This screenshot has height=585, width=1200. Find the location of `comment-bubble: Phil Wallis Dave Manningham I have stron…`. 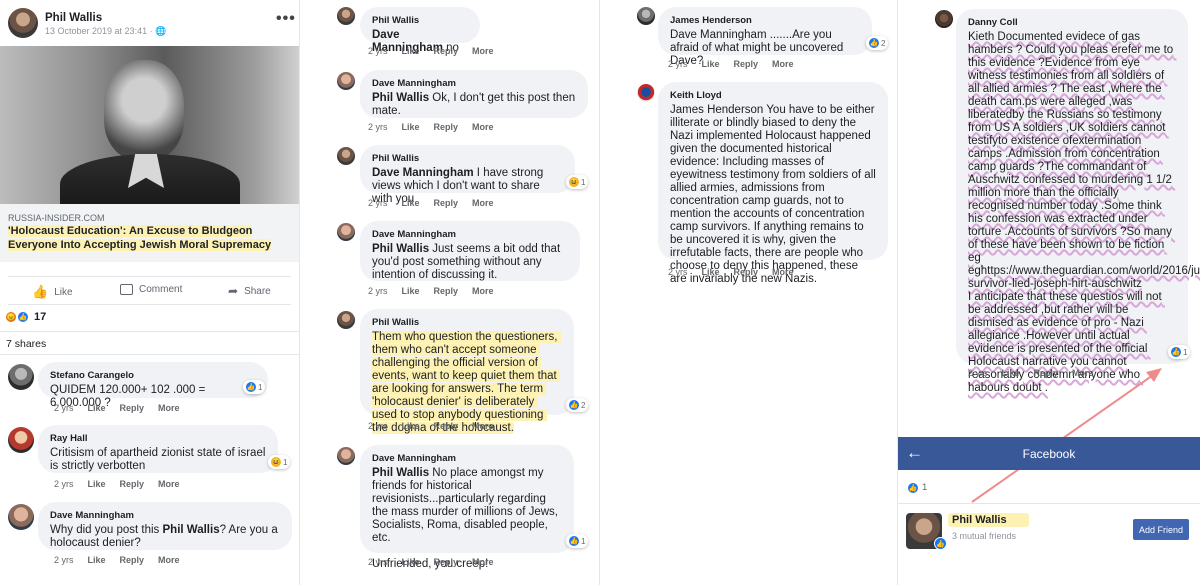

comment-bubble: Phil Wallis Dave Manningham I have stron… is located at coordinates (467, 175).